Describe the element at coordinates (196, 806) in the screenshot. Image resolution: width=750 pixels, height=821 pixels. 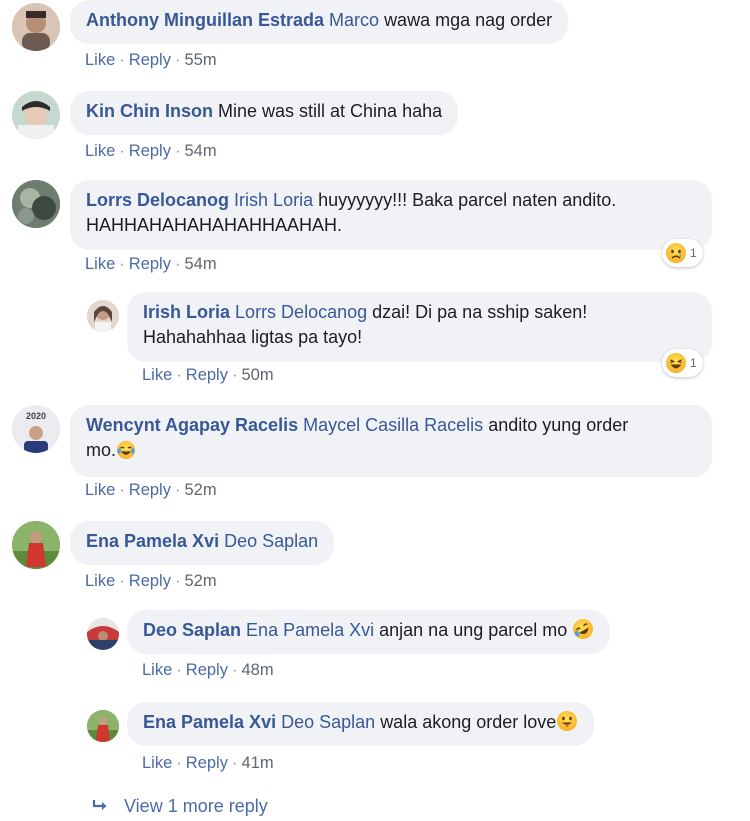
I see `view-more-label: View 1 more reply` at that location.